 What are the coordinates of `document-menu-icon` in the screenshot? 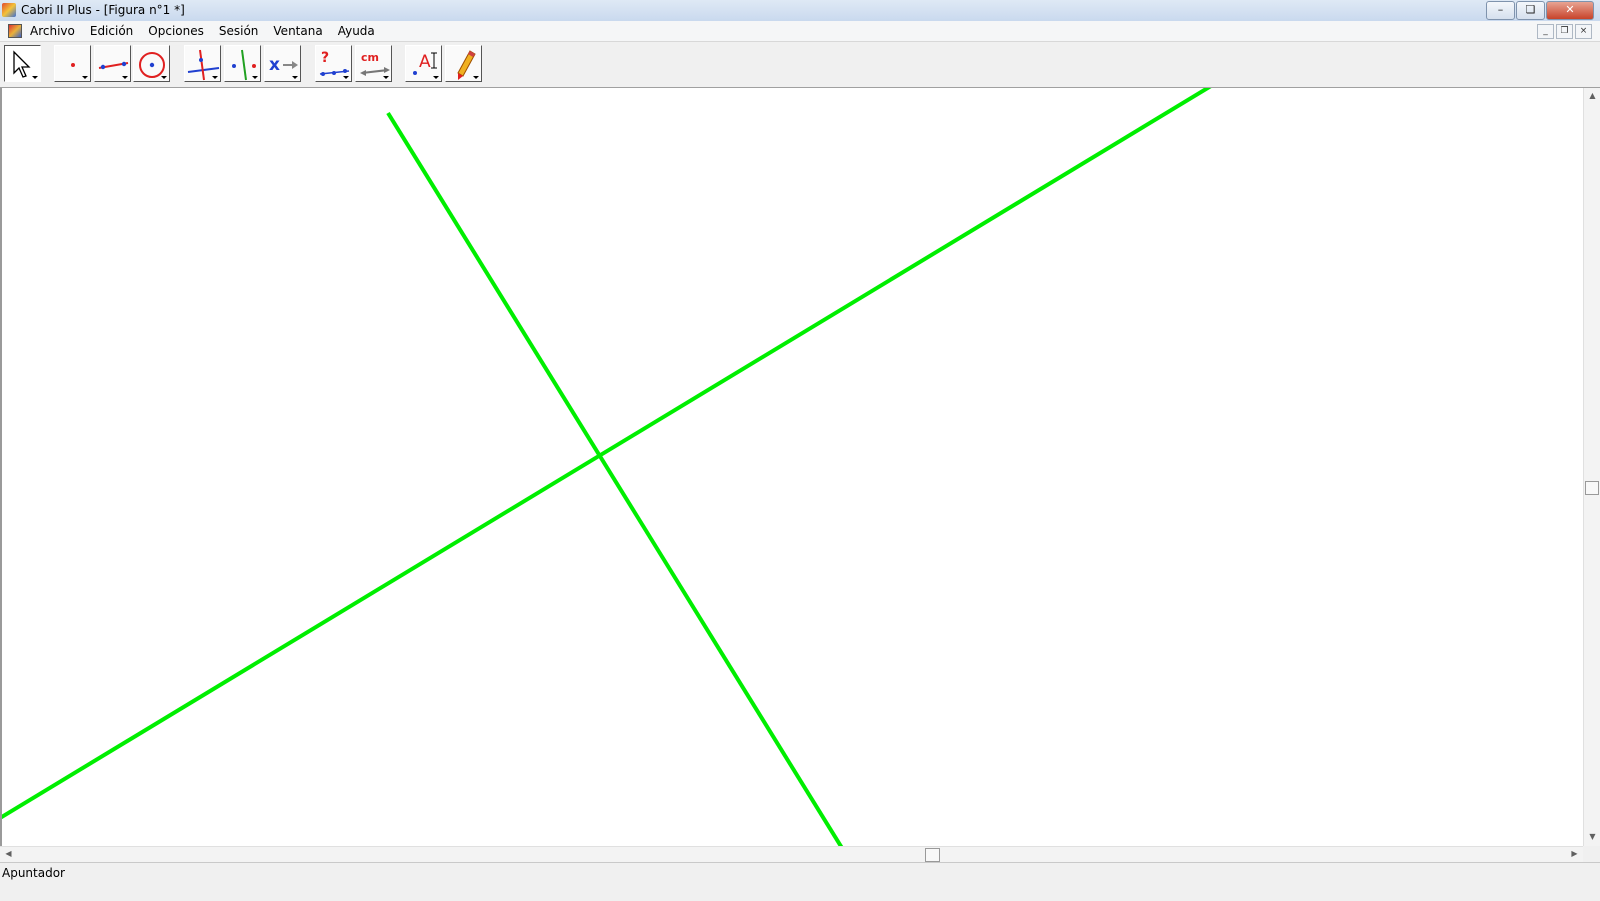 It's located at (15, 31).